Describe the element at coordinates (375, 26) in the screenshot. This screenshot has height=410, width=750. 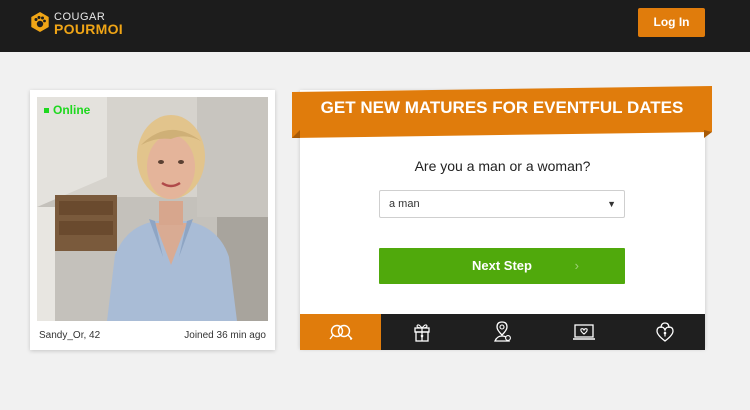
I see `top-navigation-bar: COUGAR POURMOI Log In` at that location.